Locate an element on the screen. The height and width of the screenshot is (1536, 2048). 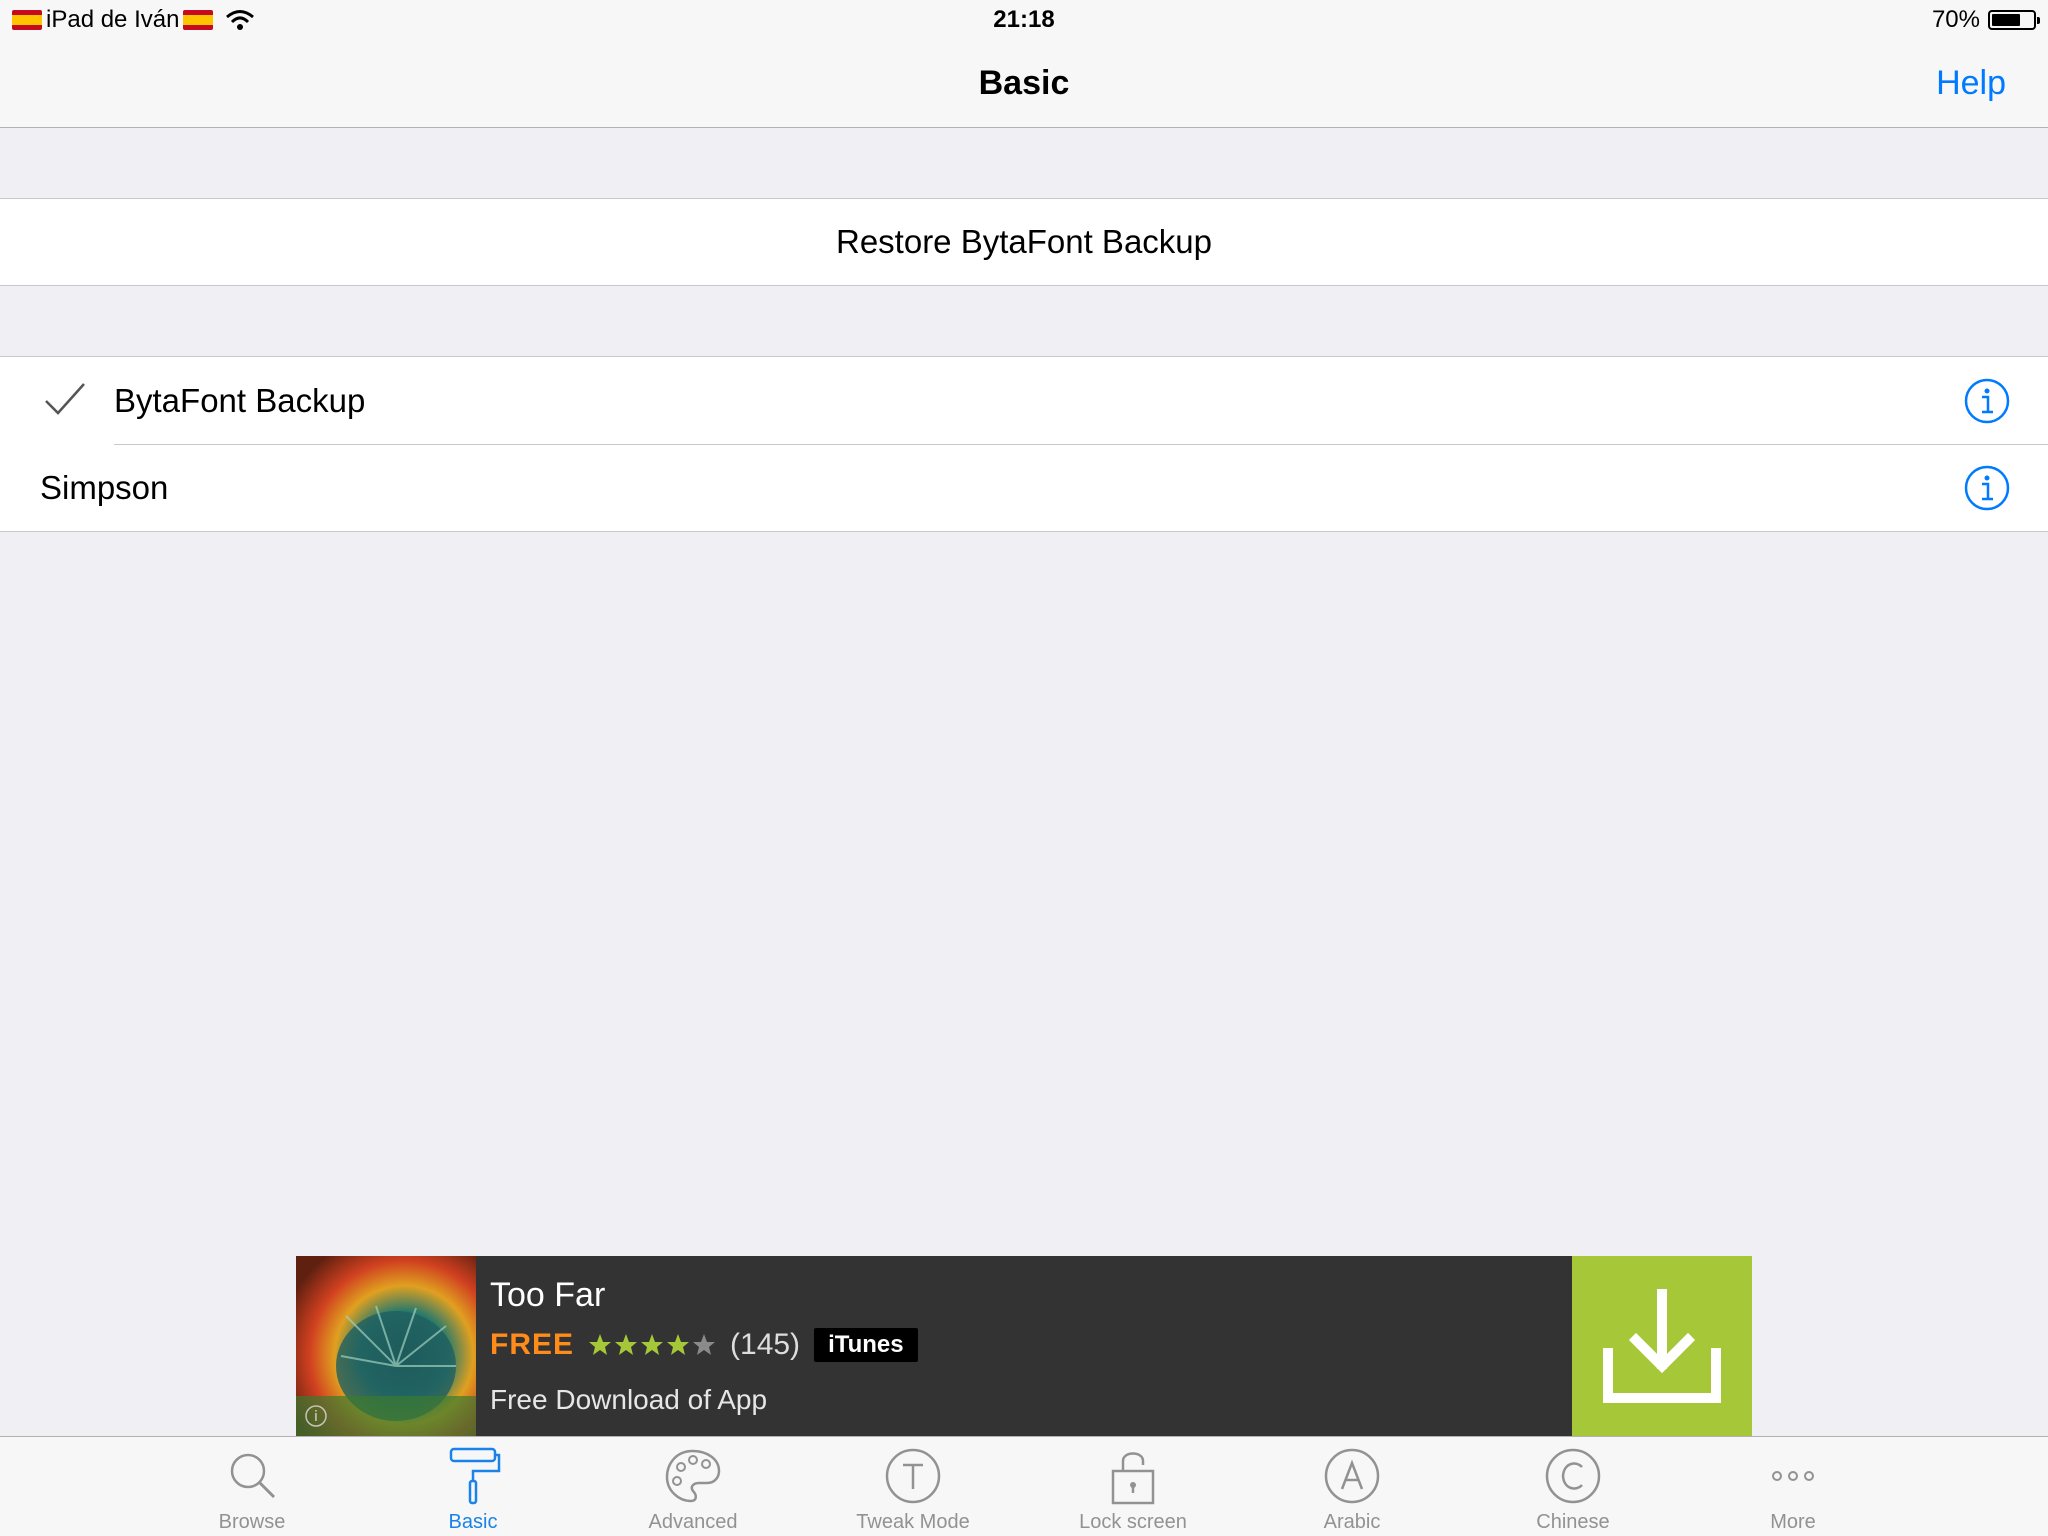
tab-chinese: Chinese is located at coordinates (1573, 1486).